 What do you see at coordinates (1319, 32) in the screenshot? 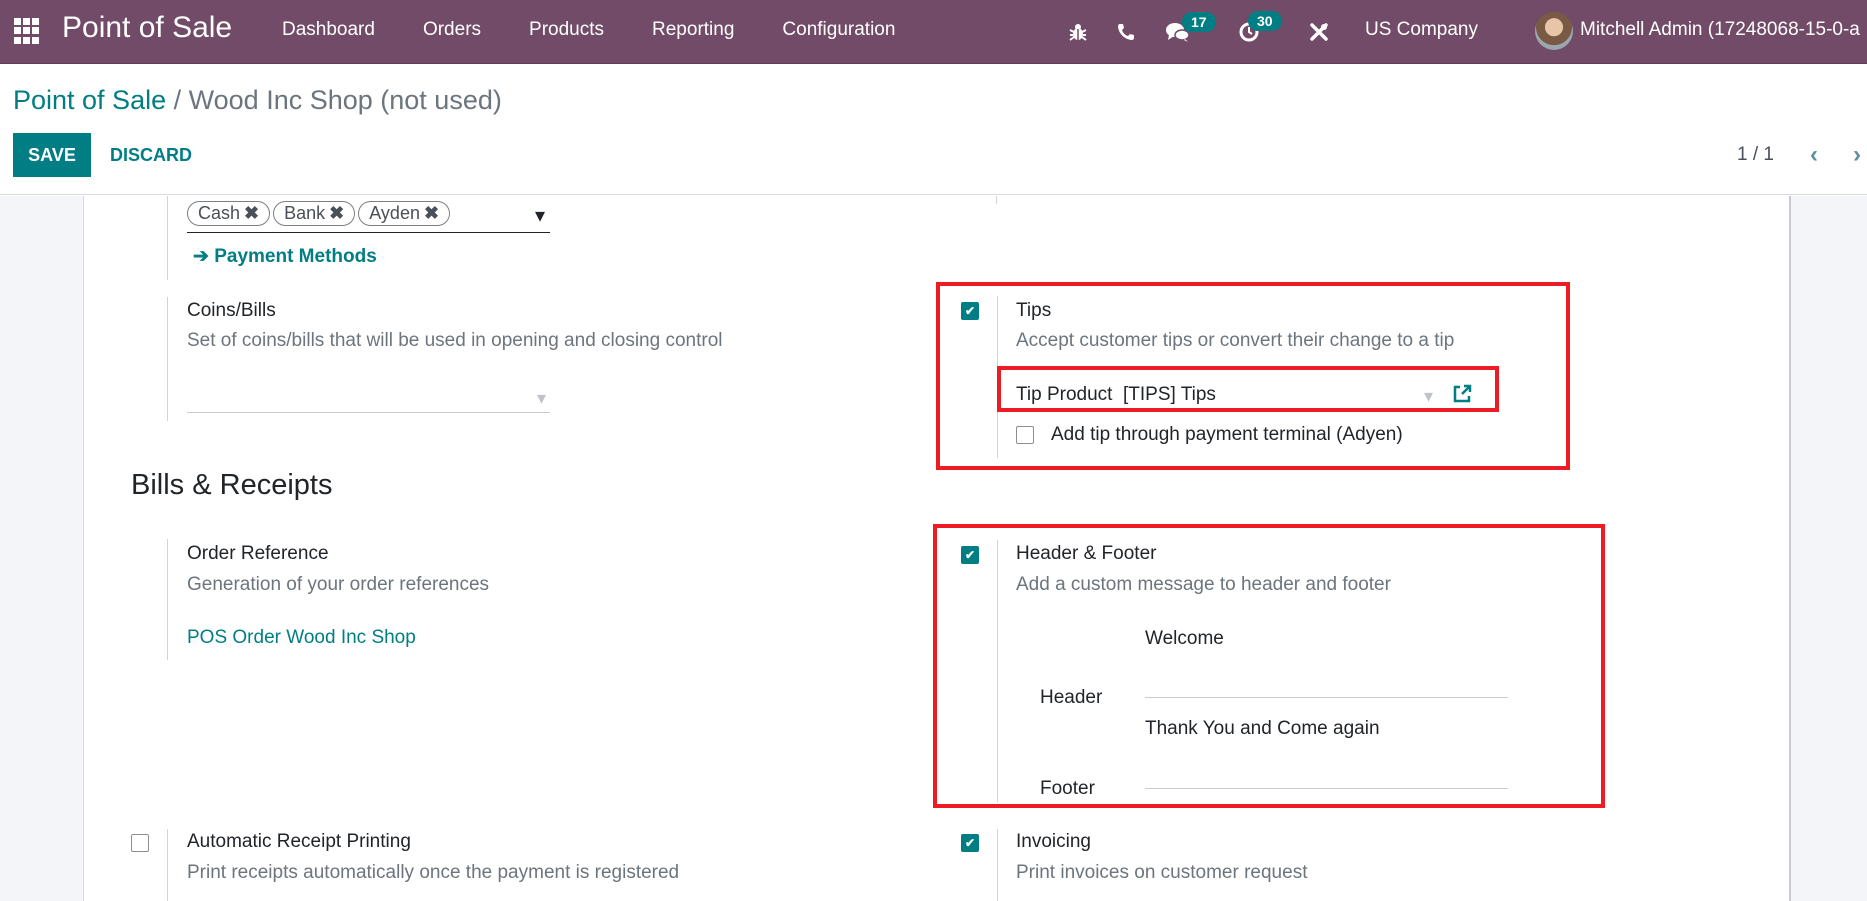
I see `tools-icon` at bounding box center [1319, 32].